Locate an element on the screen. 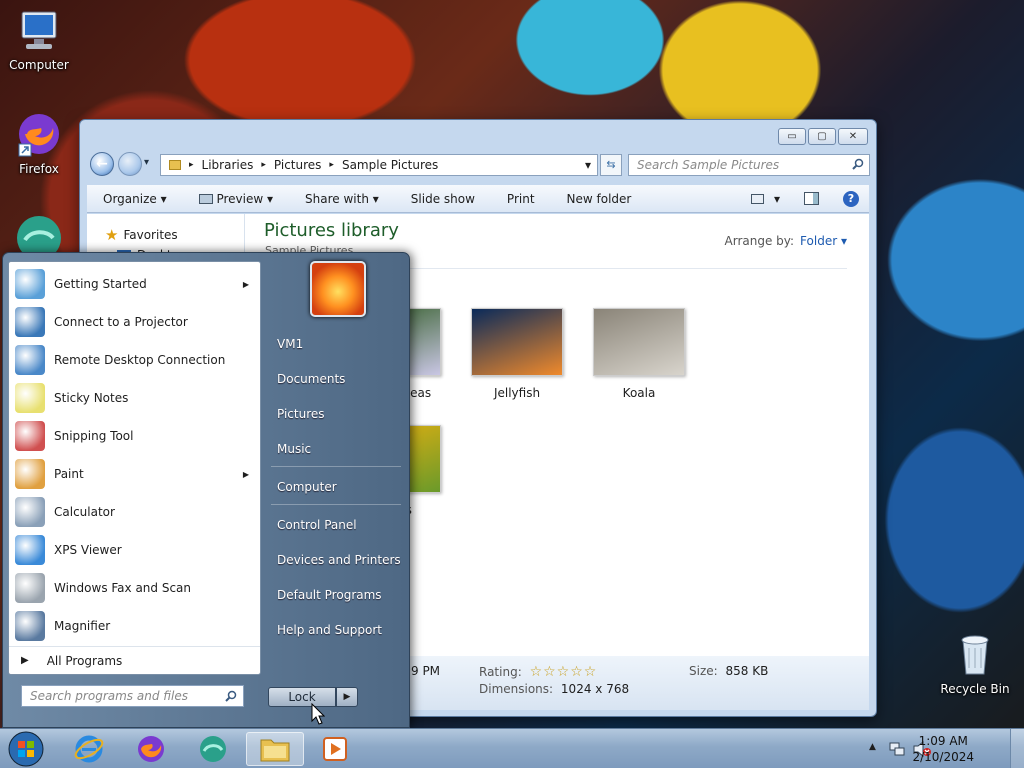 The width and height of the screenshot is (1024, 768). user-picture is located at coordinates (338, 289).